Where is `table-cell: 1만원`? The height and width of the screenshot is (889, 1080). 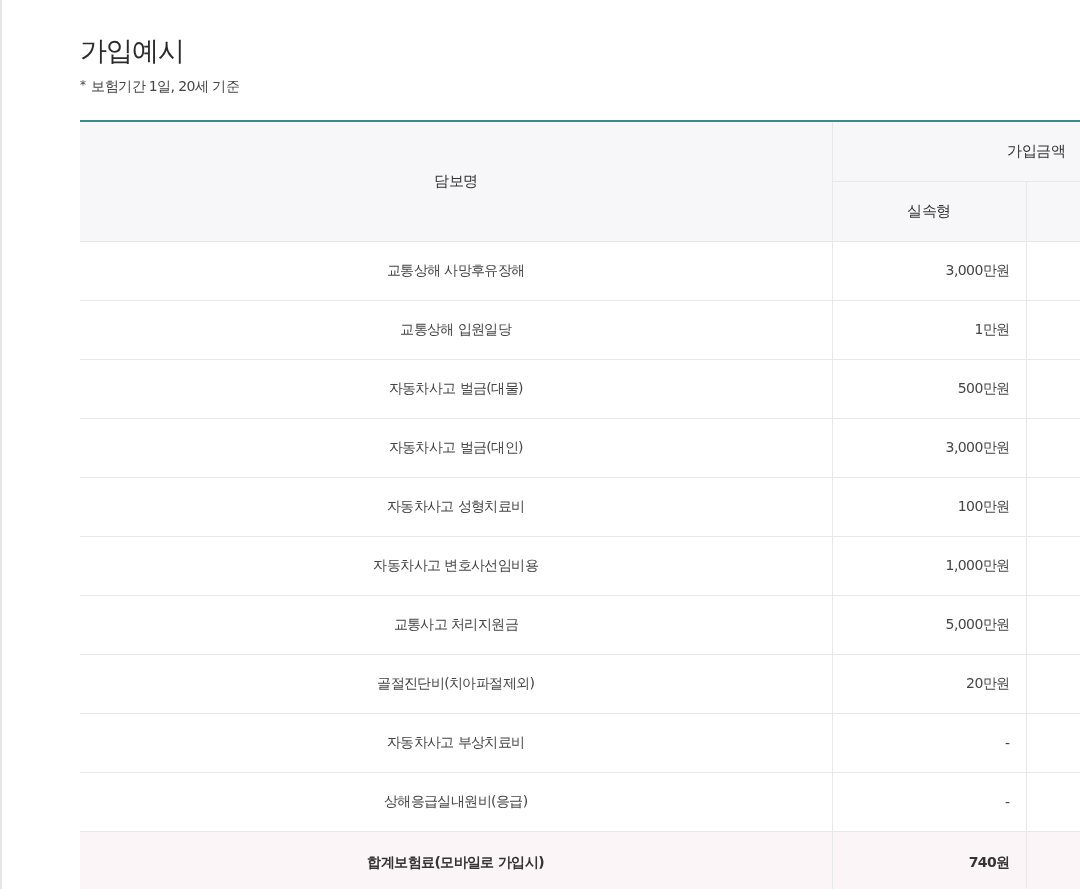 table-cell: 1만원 is located at coordinates (929, 330).